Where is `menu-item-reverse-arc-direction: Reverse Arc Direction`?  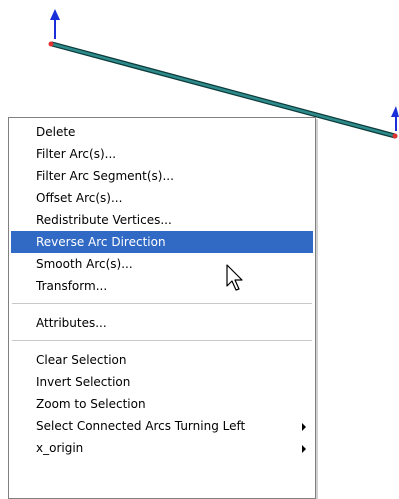 menu-item-reverse-arc-direction: Reverse Arc Direction is located at coordinates (162, 242).